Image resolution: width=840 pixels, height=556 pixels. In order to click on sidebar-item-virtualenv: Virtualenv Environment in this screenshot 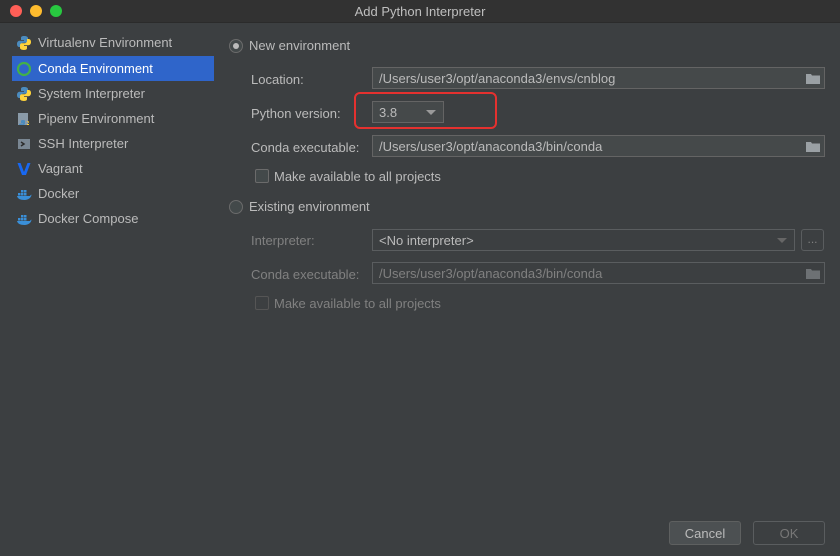, I will do `click(113, 42)`.